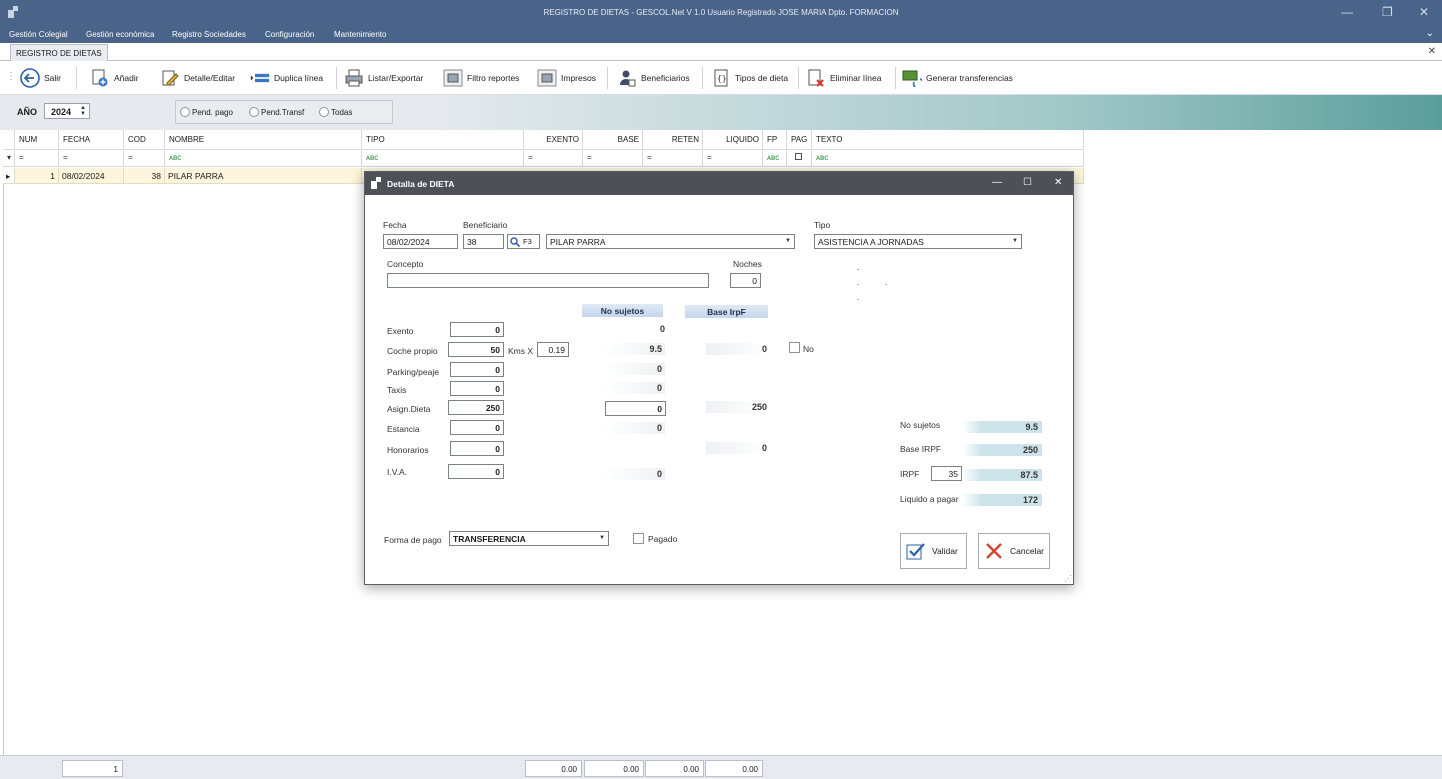 The image size is (1442, 779). What do you see at coordinates (529, 538) in the screenshot?
I see `forma-pago-combo: TRANSFERENCIA ▼` at bounding box center [529, 538].